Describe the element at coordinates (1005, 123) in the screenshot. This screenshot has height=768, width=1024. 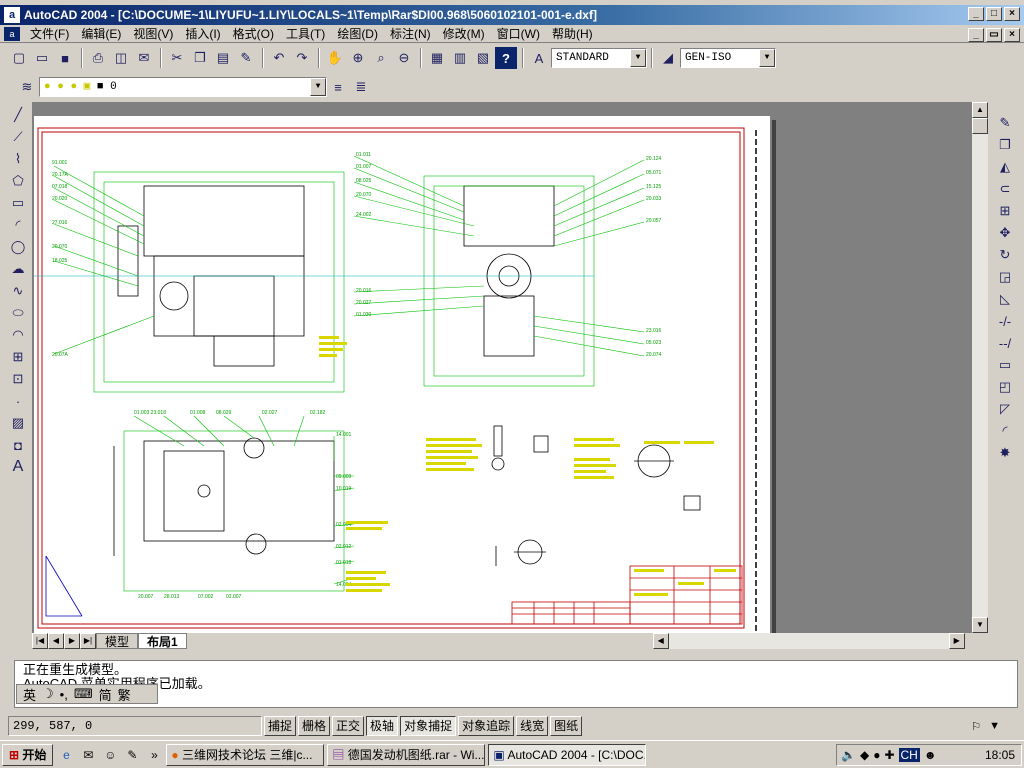
I see `erase-icon: ✎` at that location.